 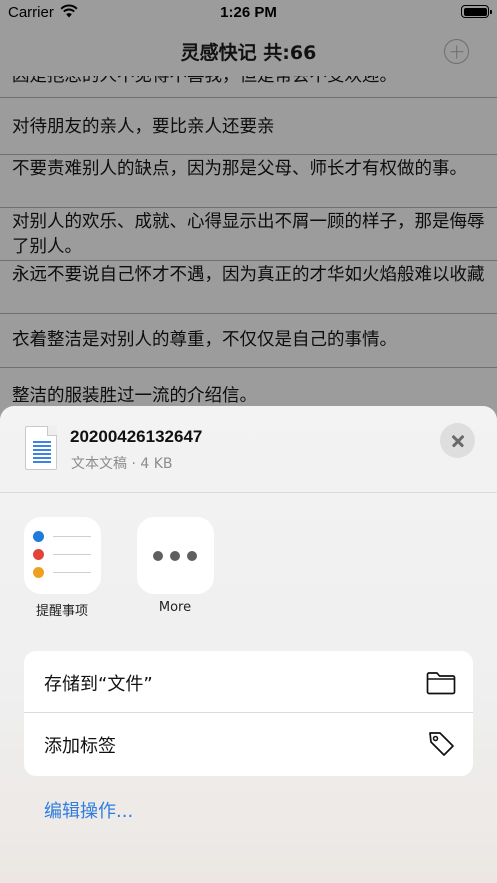 I want to click on list-item: 不要责难别人的缺点，因为那是父母、师长才有权做的事。, so click(x=248, y=181).